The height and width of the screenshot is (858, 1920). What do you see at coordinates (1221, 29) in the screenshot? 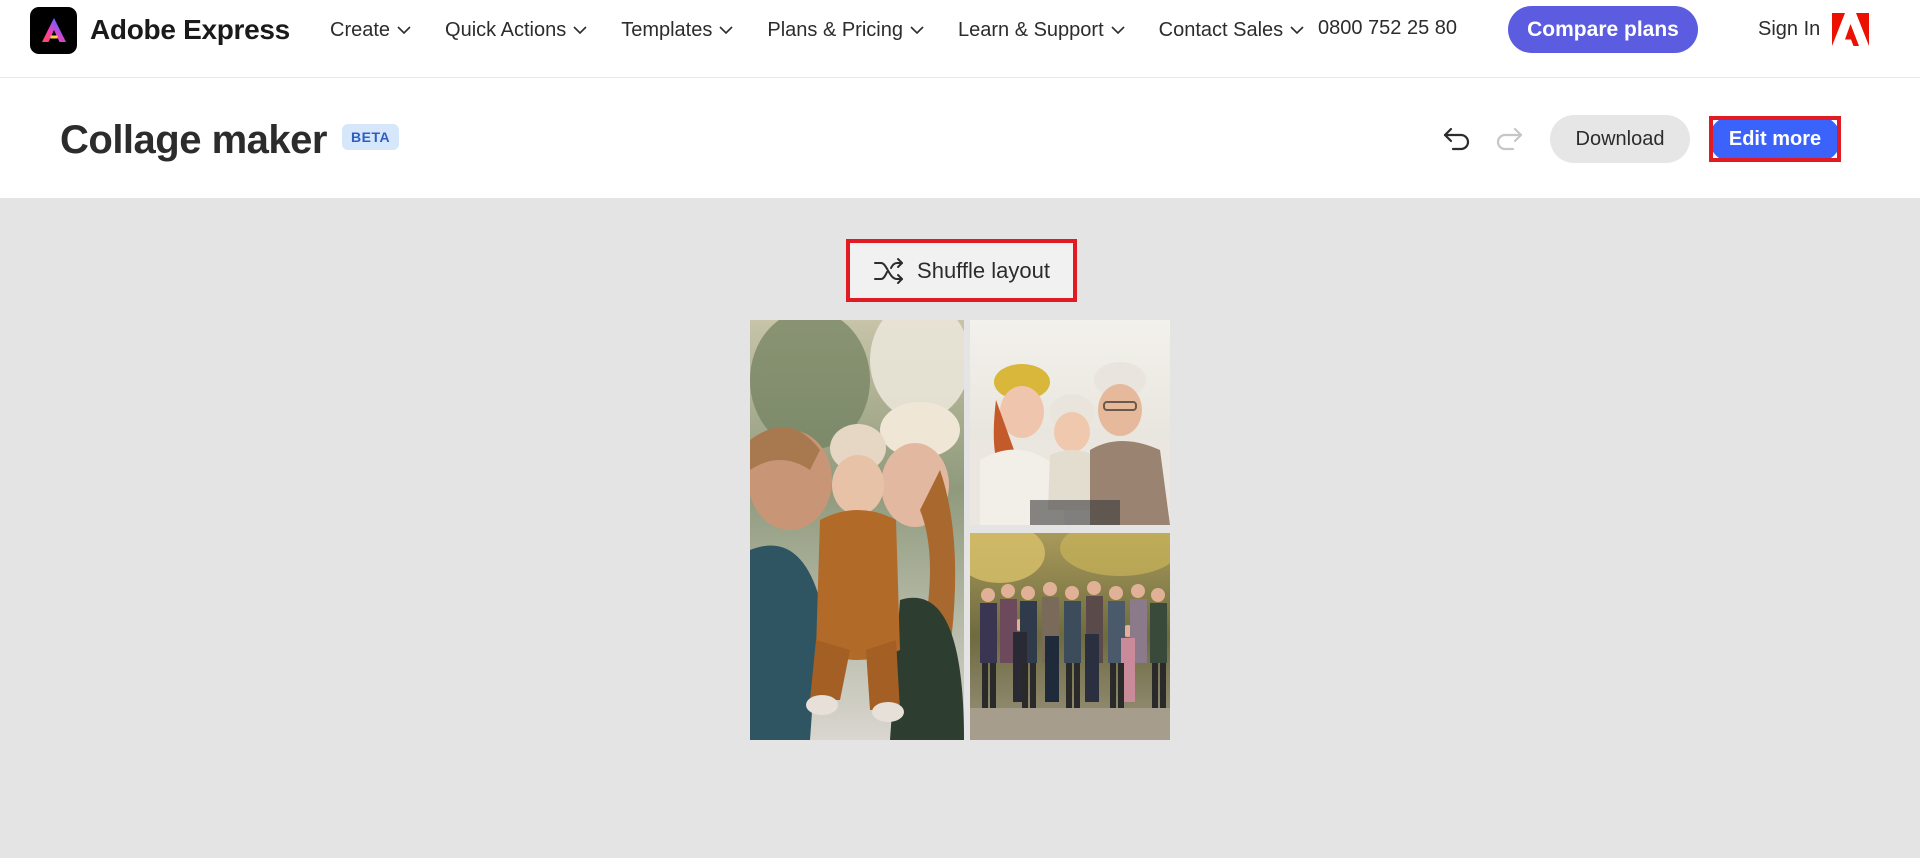
I see `nav-item-label: Contact Sales` at bounding box center [1221, 29].